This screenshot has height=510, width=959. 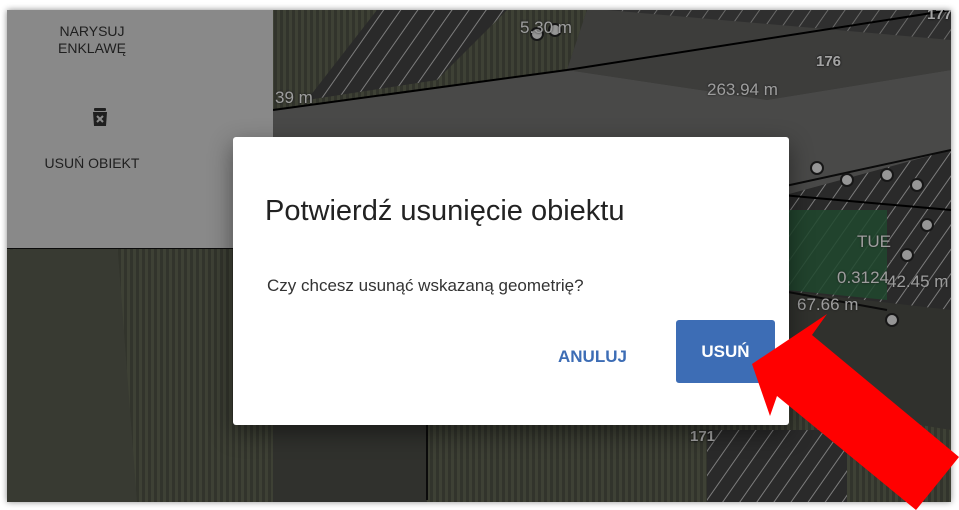 I want to click on dialog-title: Potwierdź usunięcie obiektu, so click(x=445, y=211).